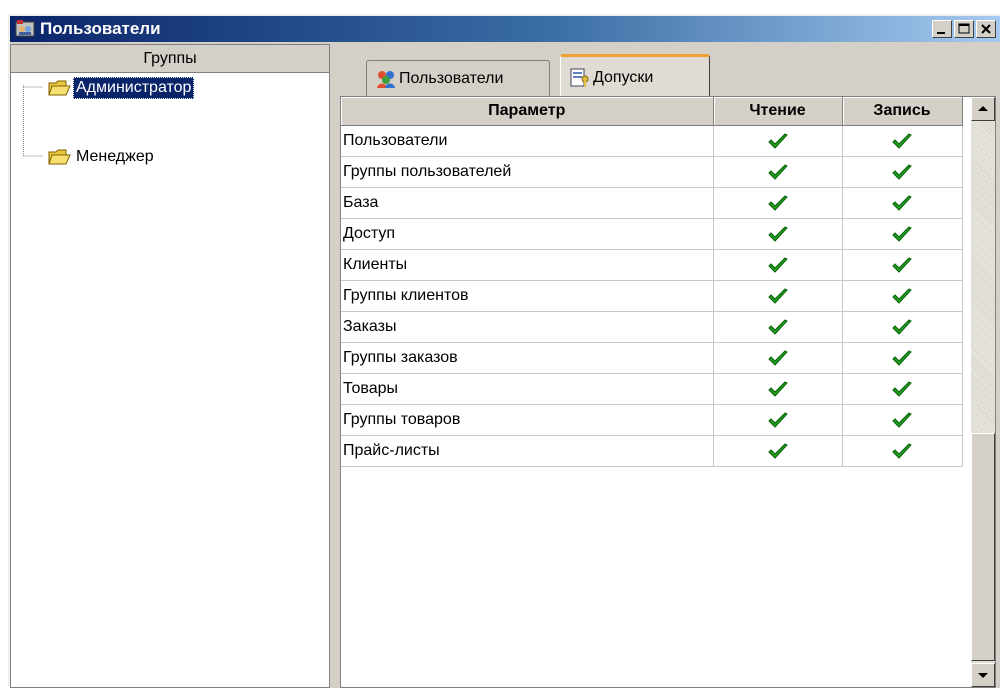 The image size is (1000, 688). What do you see at coordinates (115, 156) in the screenshot?
I see `tree-item-label: Менеджер` at bounding box center [115, 156].